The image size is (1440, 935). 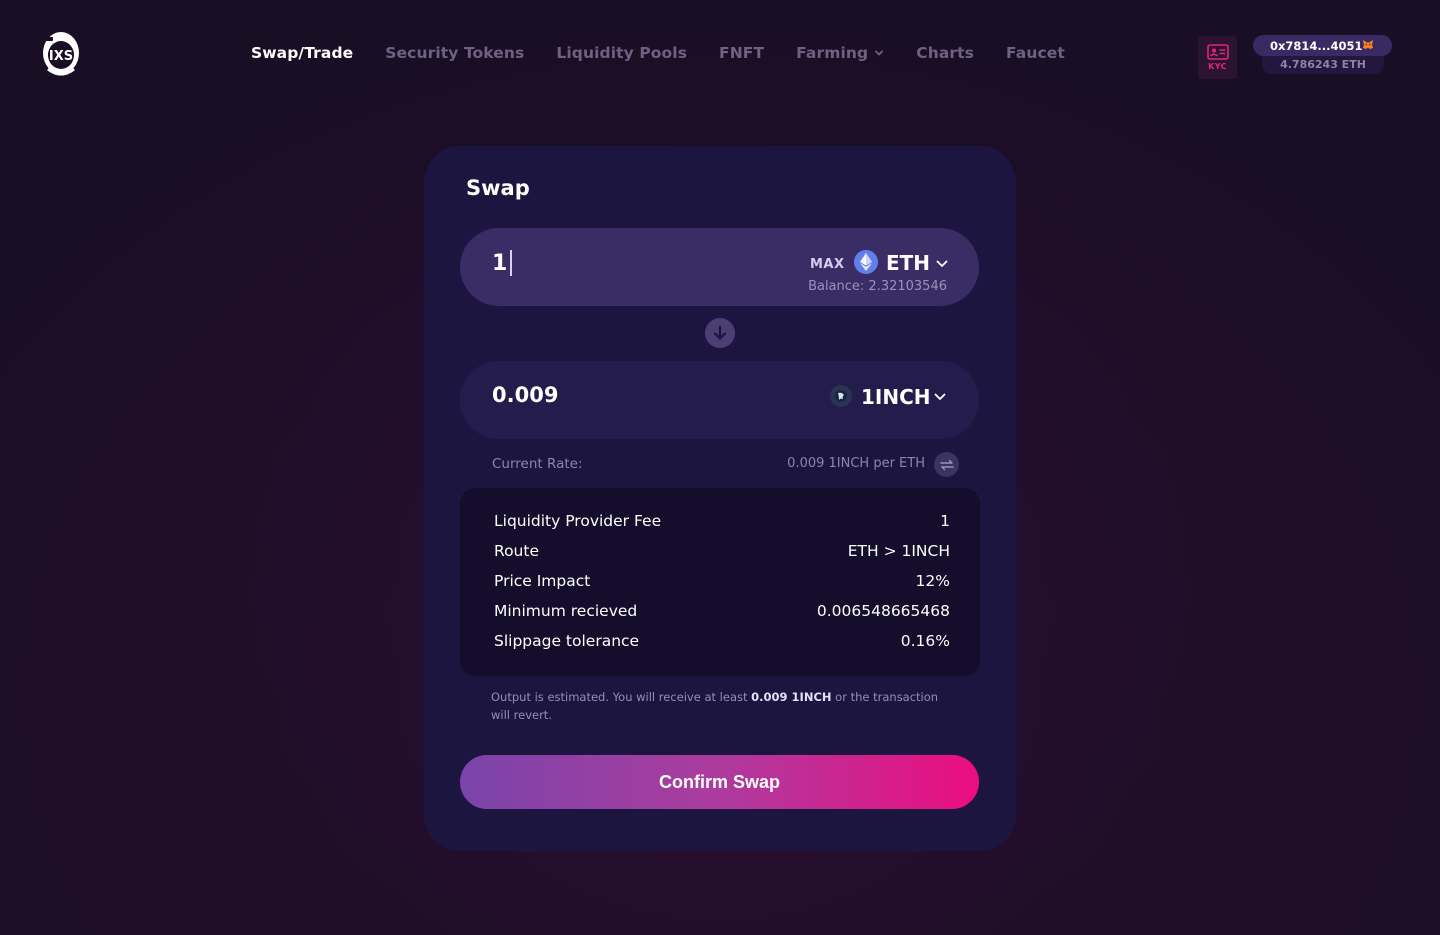 I want to click on ixs-logo: IXS, so click(x=61, y=54).